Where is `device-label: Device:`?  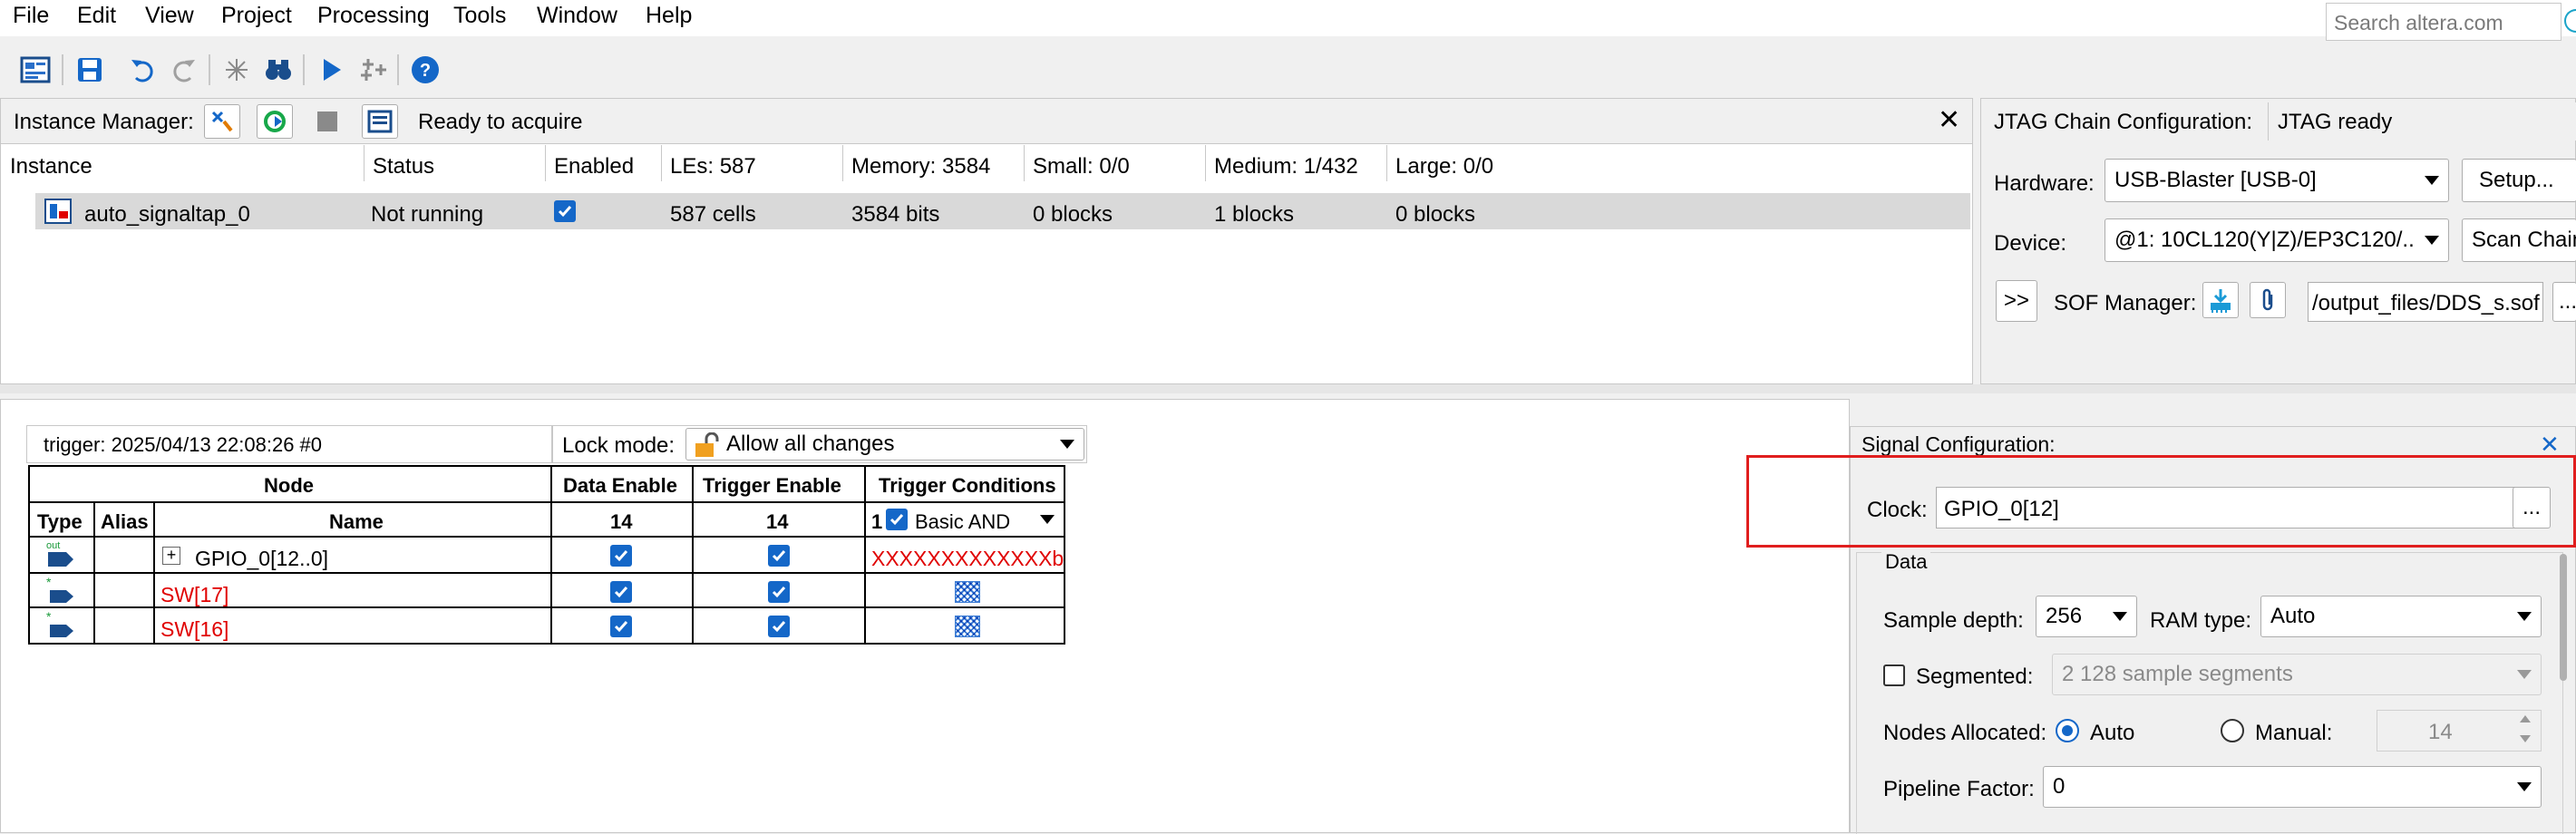
device-label: Device: is located at coordinates (2030, 243).